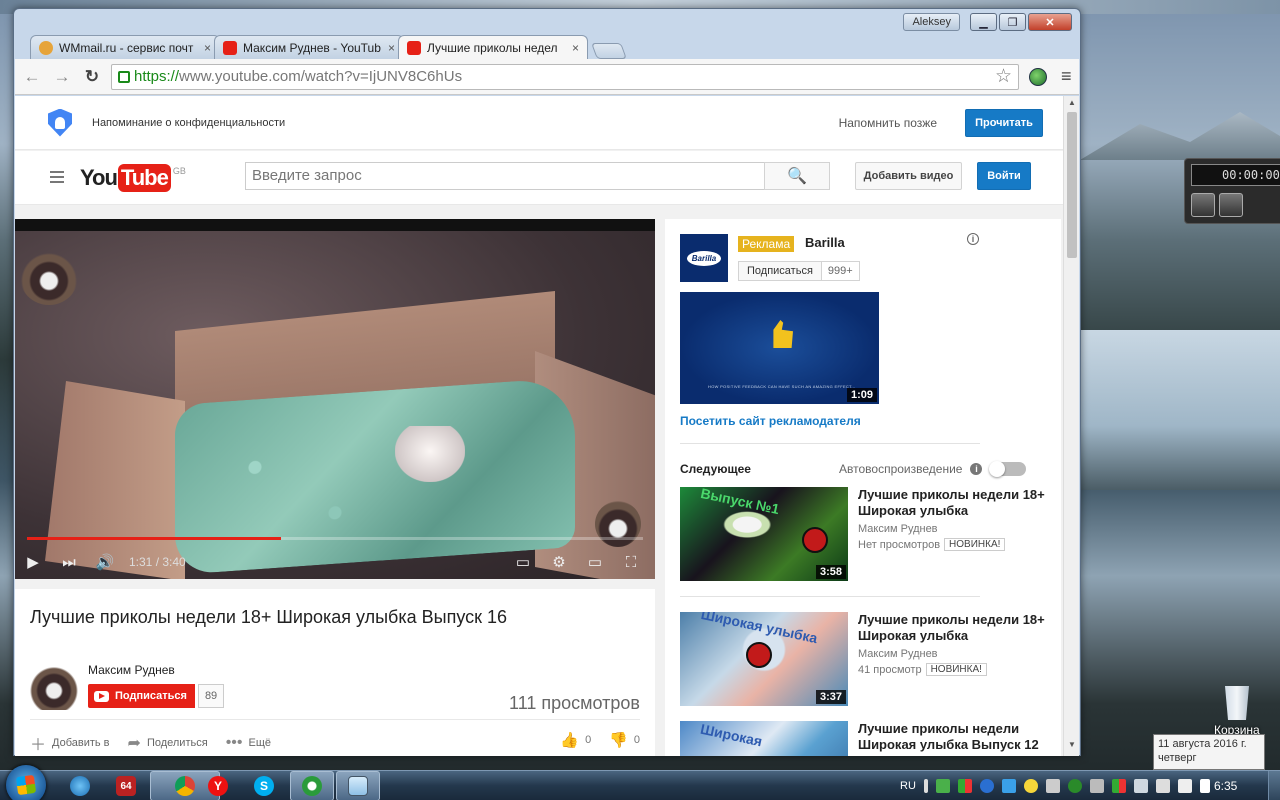  What do you see at coordinates (890, 669) in the screenshot?
I see `related-views: 41 просмотр` at bounding box center [890, 669].